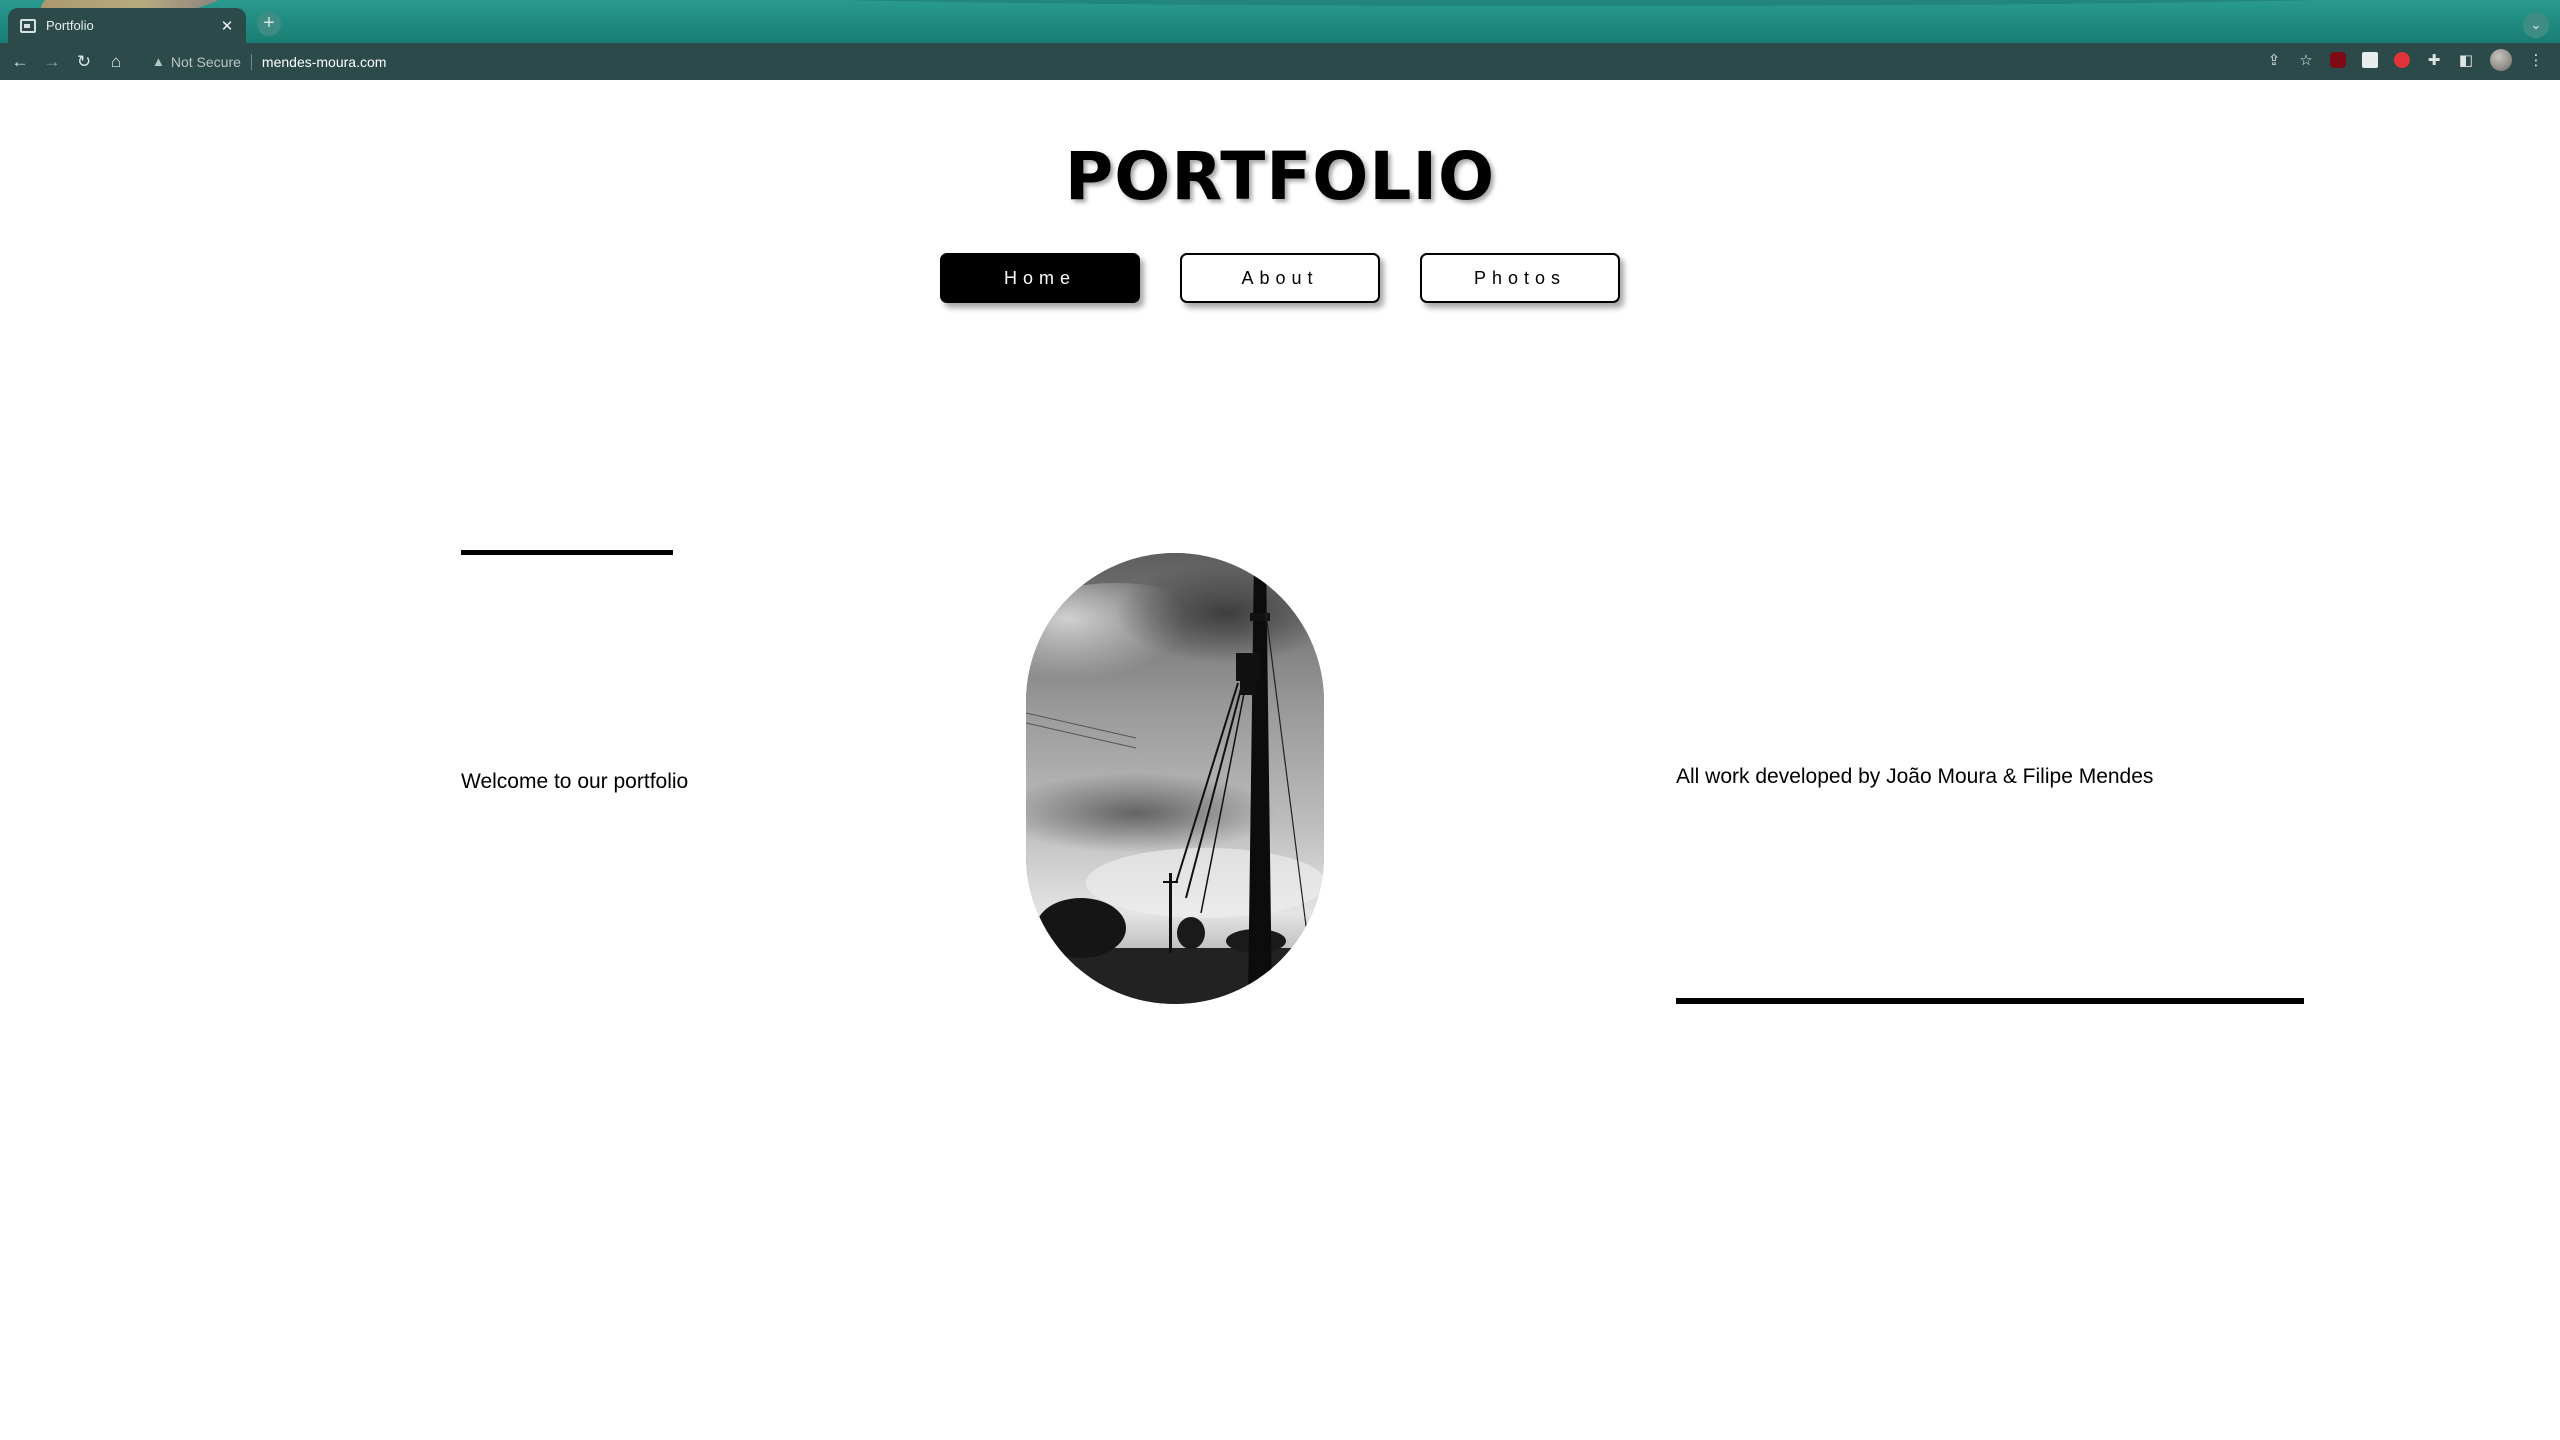 Image resolution: width=2560 pixels, height=1440 pixels. What do you see at coordinates (2501, 60) in the screenshot?
I see `profile-avatar` at bounding box center [2501, 60].